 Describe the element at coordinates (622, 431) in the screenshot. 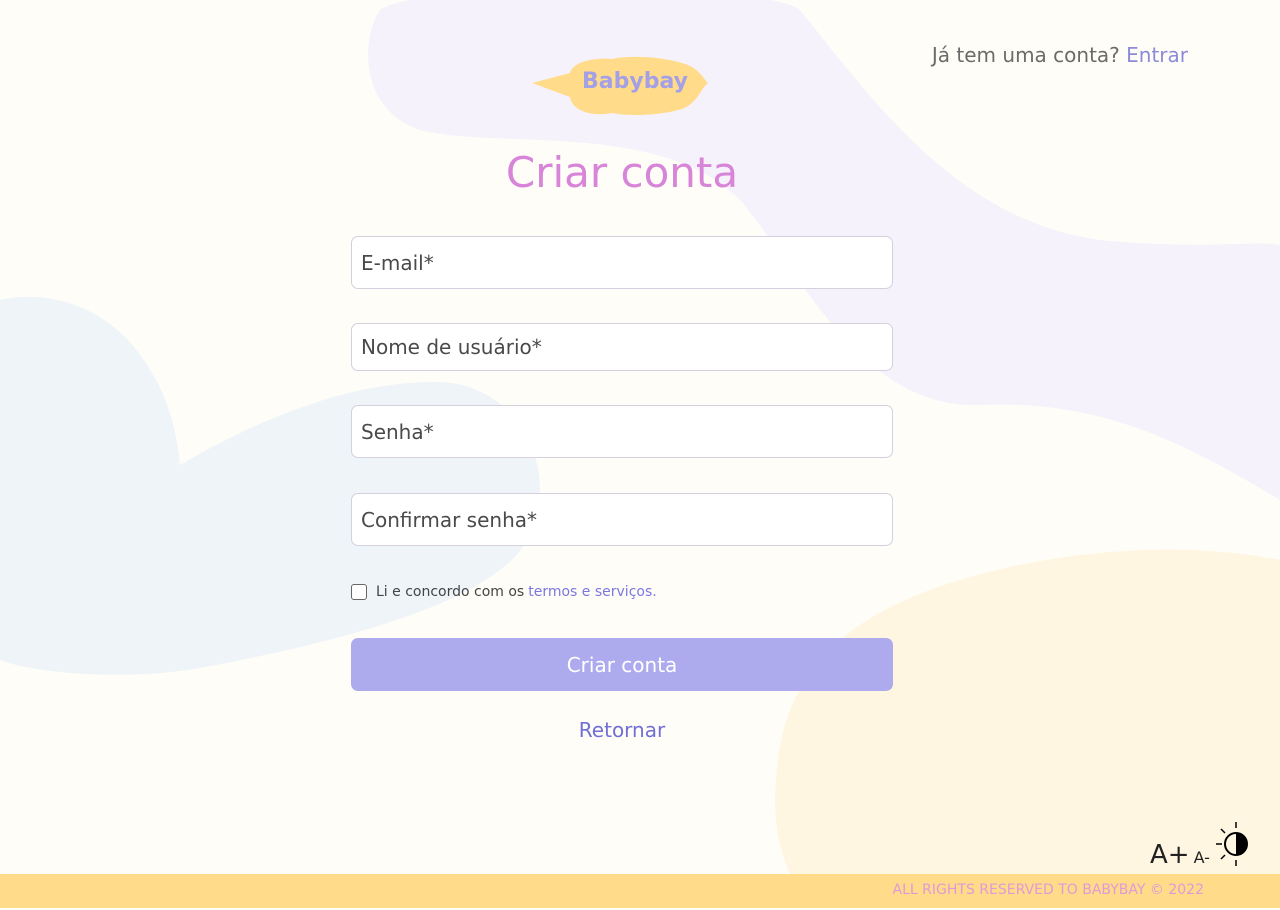

I see `password-field` at that location.